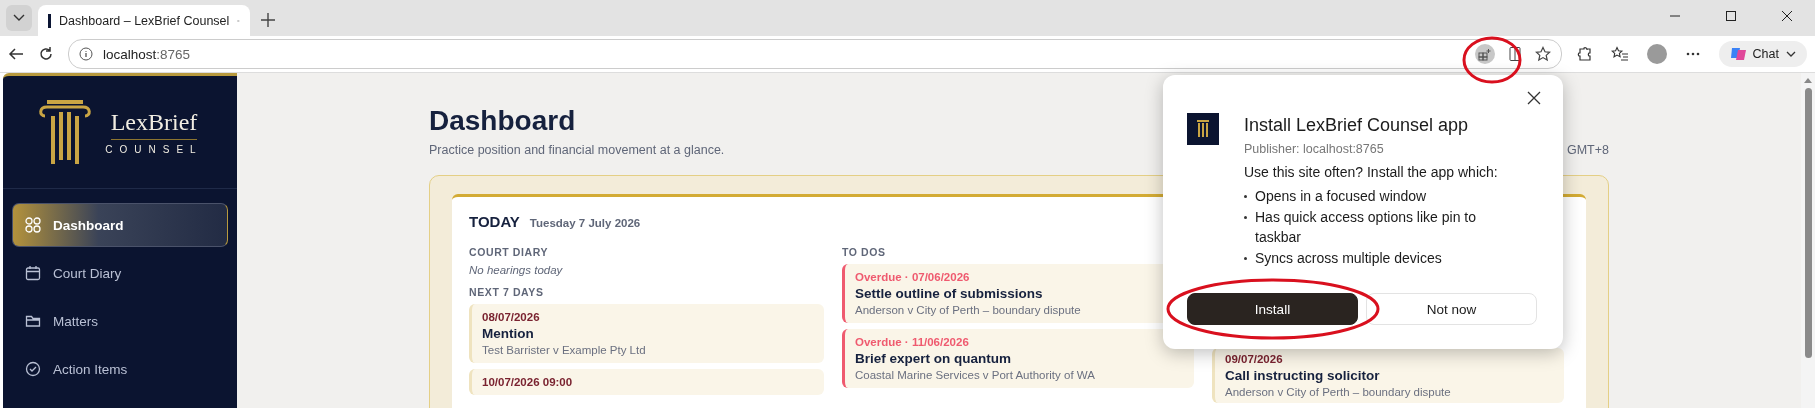 This screenshot has width=1815, height=408. Describe the element at coordinates (144, 20) in the screenshot. I see `browser-tab: Dashboard – LexBrief Counsel` at that location.